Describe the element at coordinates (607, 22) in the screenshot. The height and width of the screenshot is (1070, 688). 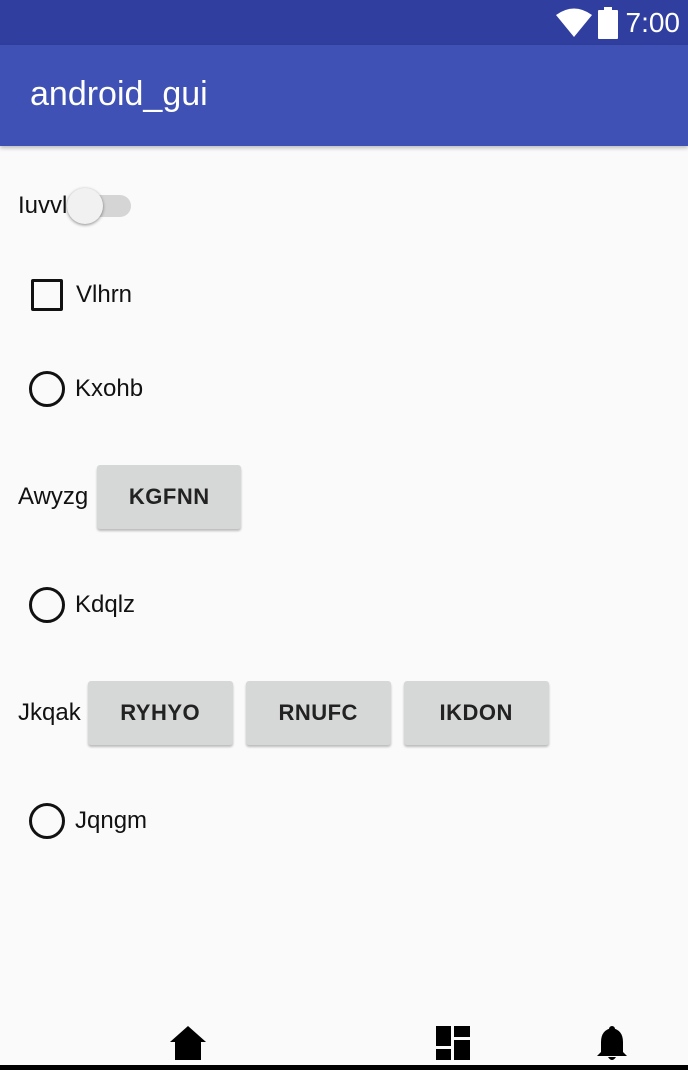
I see `battery-icon` at that location.